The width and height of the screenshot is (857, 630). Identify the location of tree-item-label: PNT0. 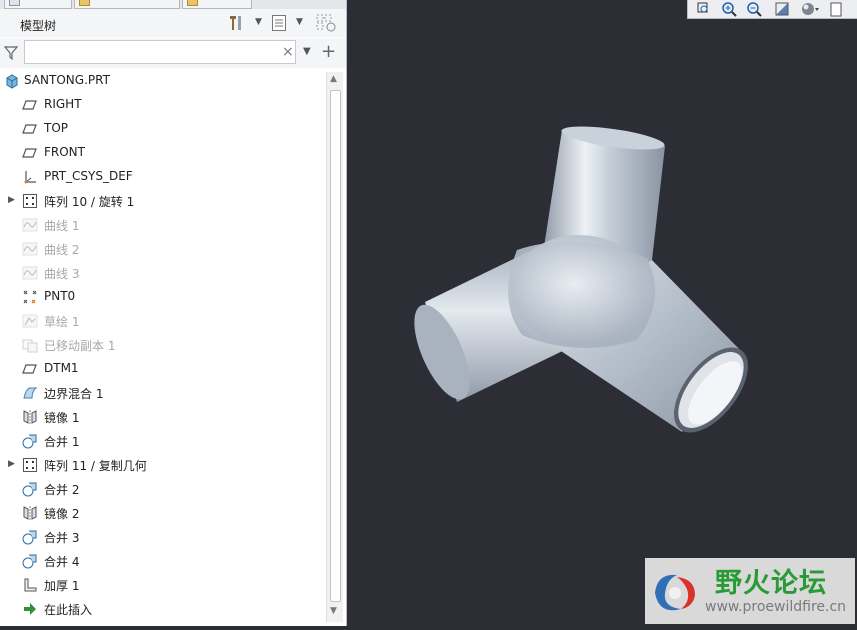
(60, 296).